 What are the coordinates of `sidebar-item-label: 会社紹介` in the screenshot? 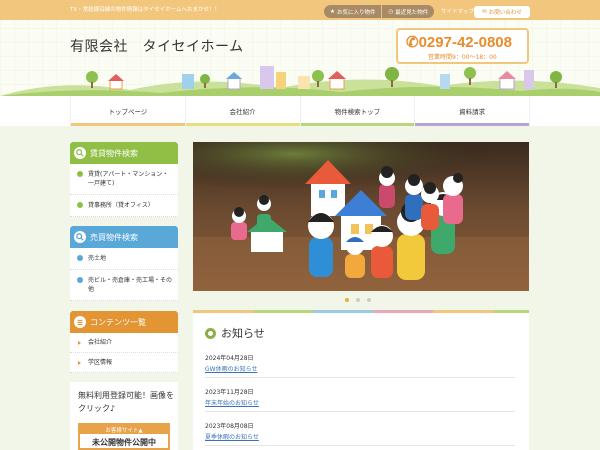 It's located at (100, 342).